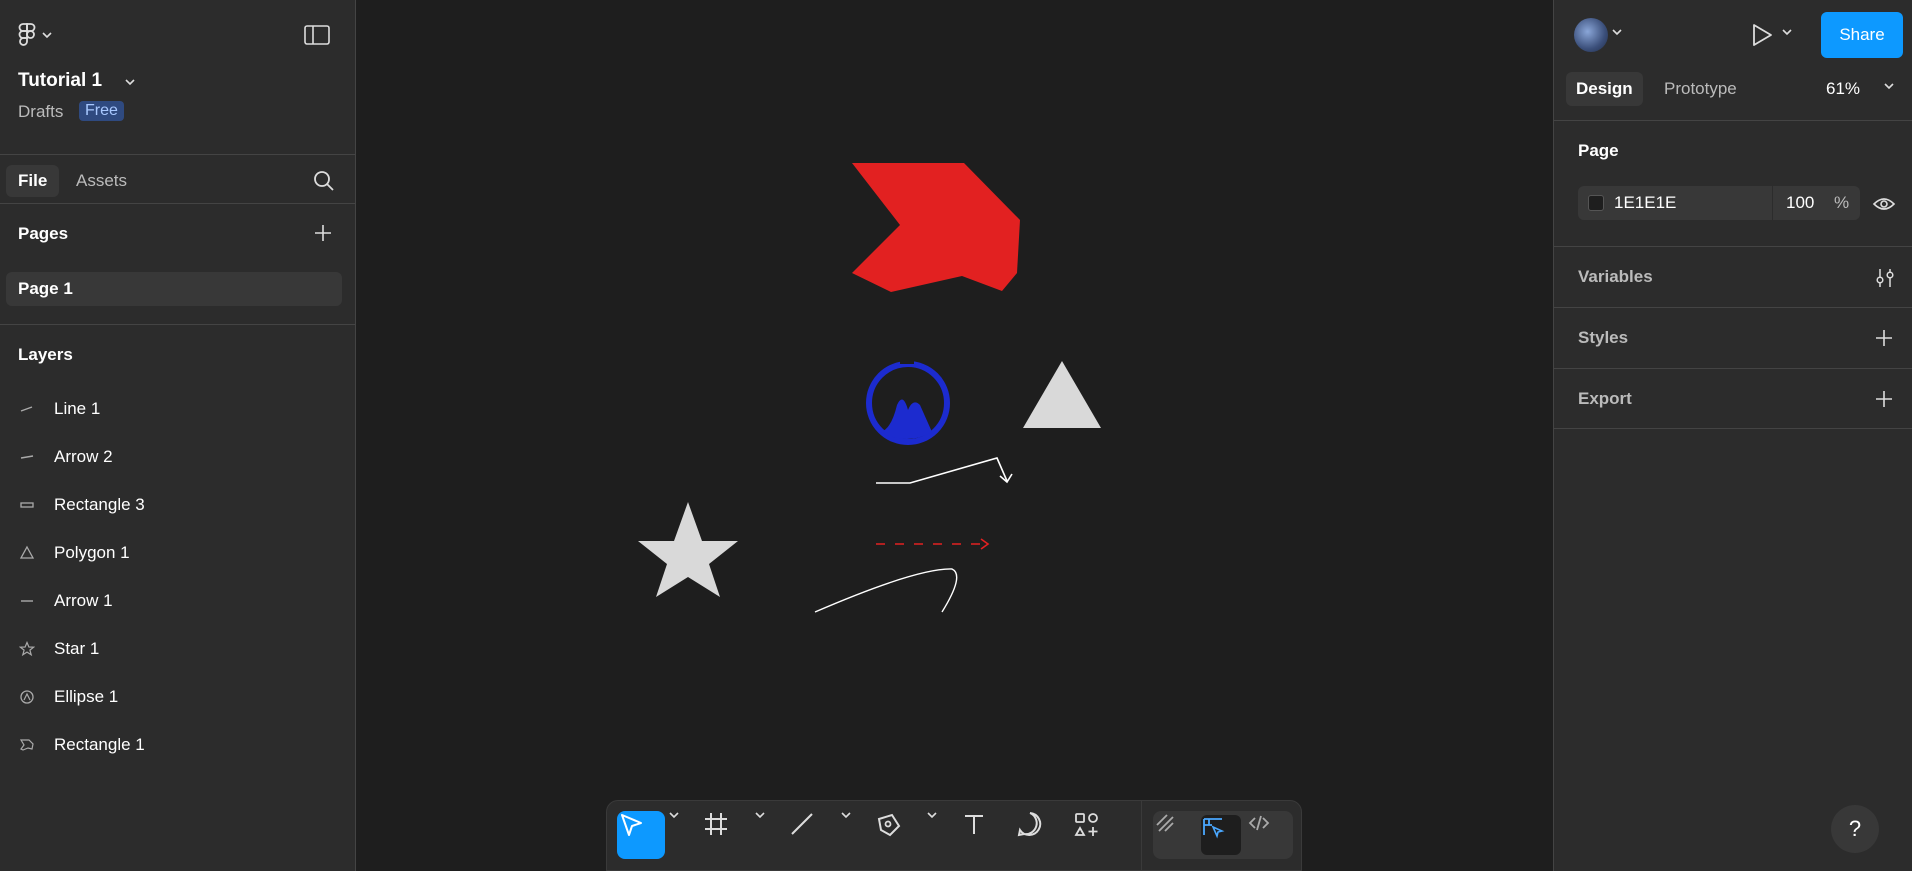 This screenshot has width=1912, height=871. What do you see at coordinates (1843, 89) in the screenshot?
I see `zoom-level: 61%` at bounding box center [1843, 89].